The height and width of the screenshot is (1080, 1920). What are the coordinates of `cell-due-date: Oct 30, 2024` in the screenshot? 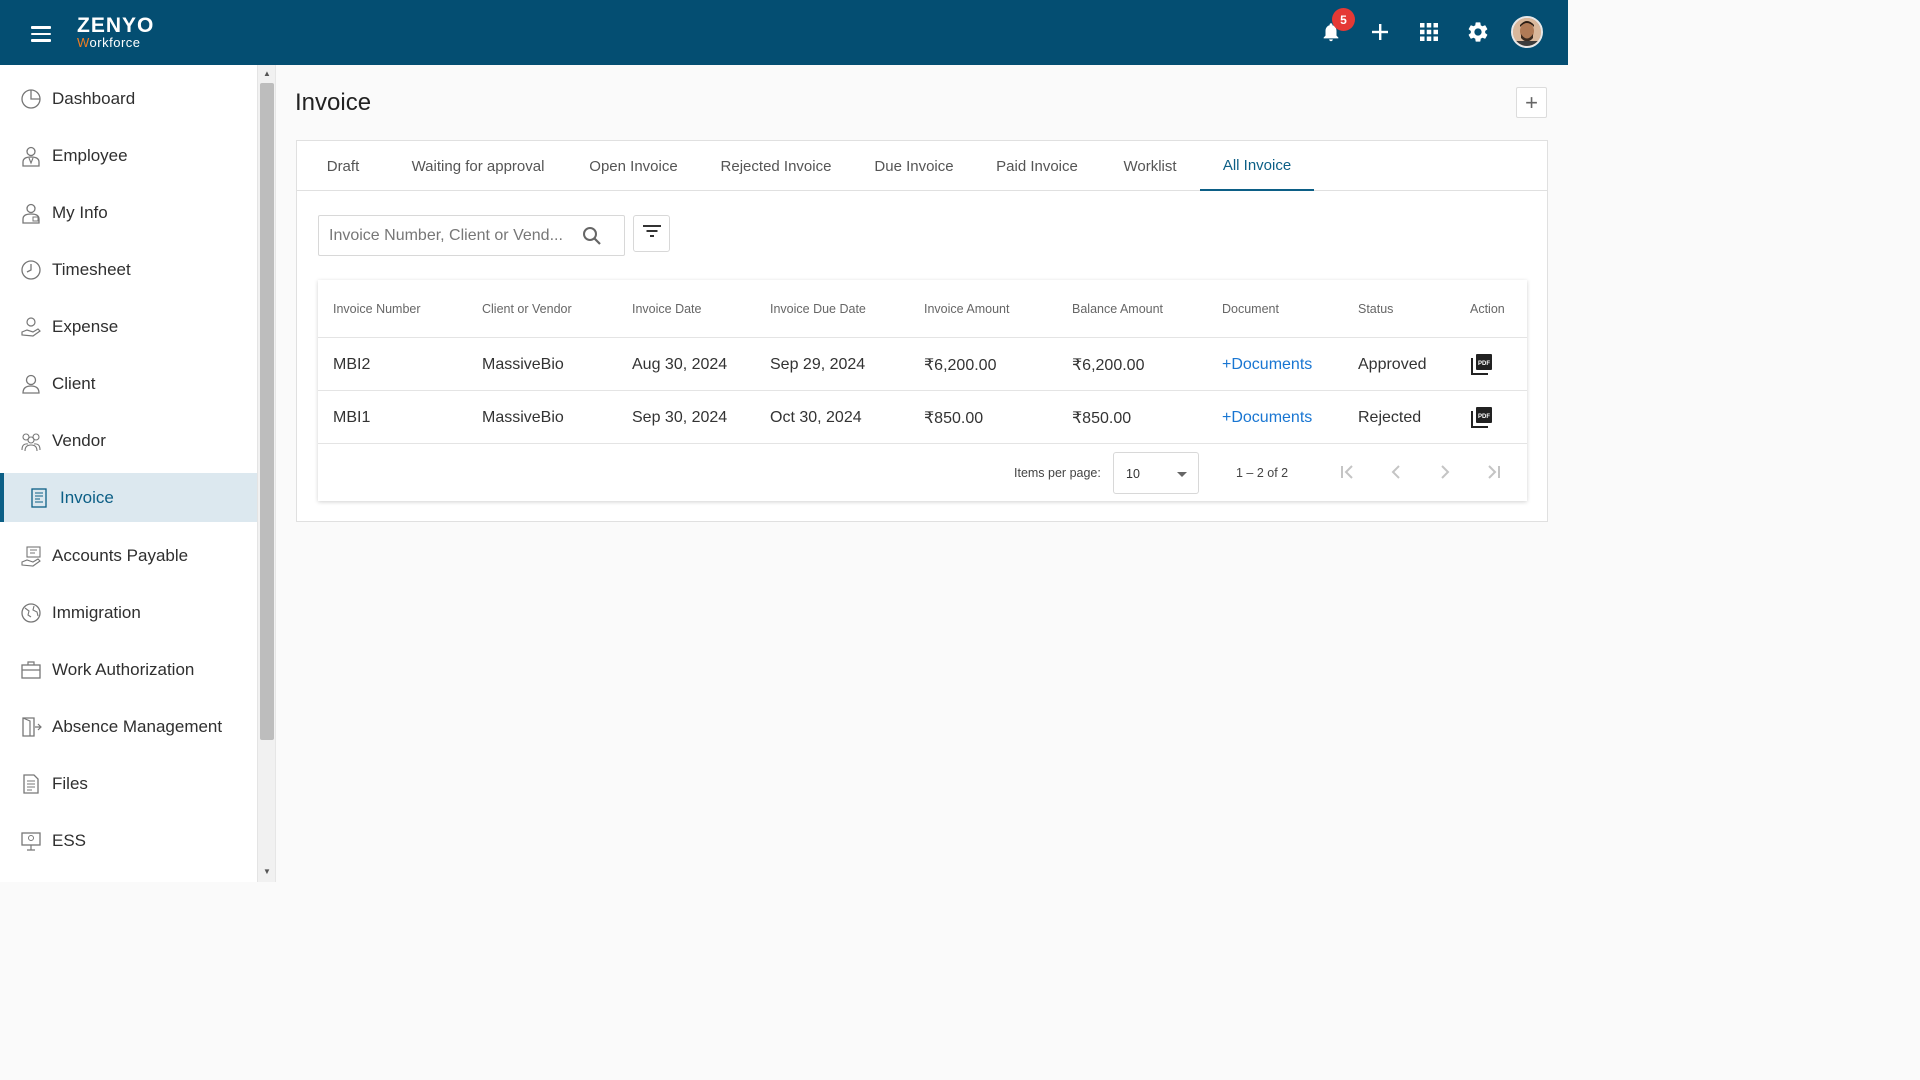 It's located at (816, 417).